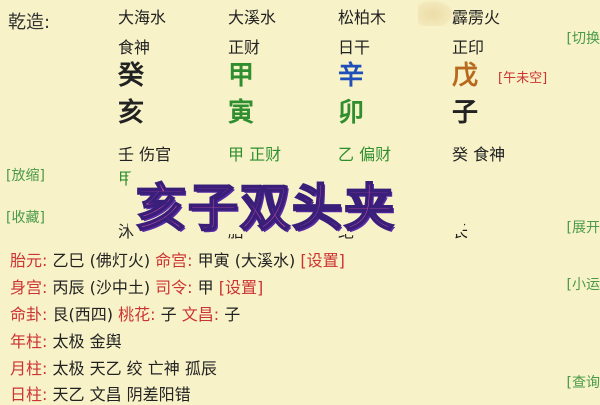 This screenshot has height=405, width=600. I want to click on overlay-title: 亥子双头夹, so click(265, 208).